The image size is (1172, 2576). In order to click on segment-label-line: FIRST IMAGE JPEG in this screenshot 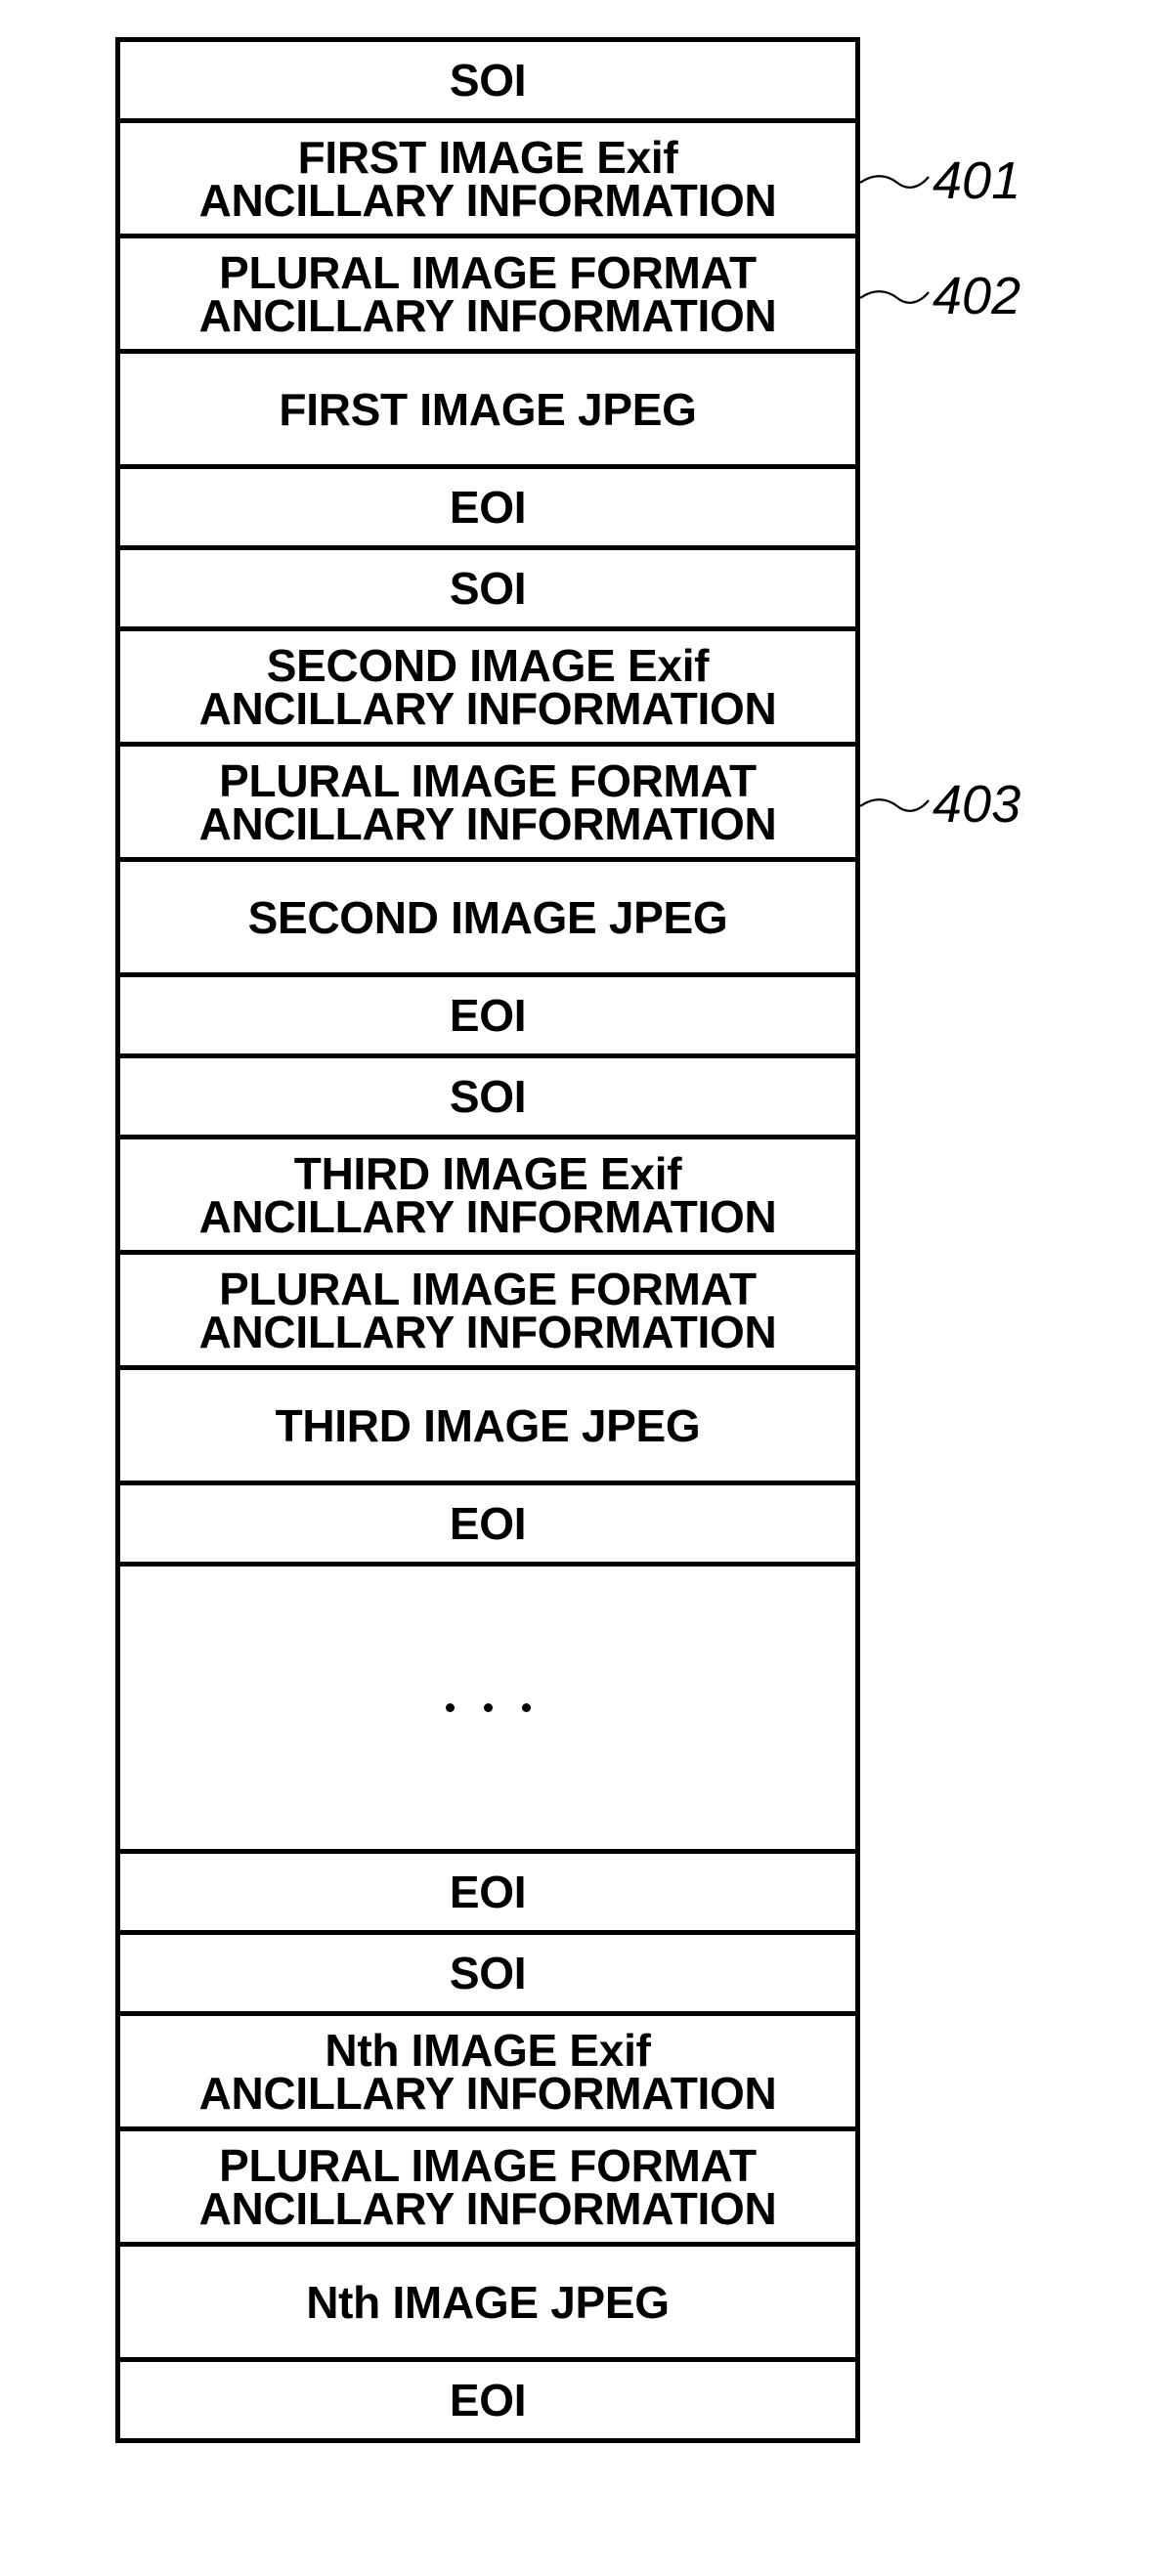, I will do `click(488, 409)`.